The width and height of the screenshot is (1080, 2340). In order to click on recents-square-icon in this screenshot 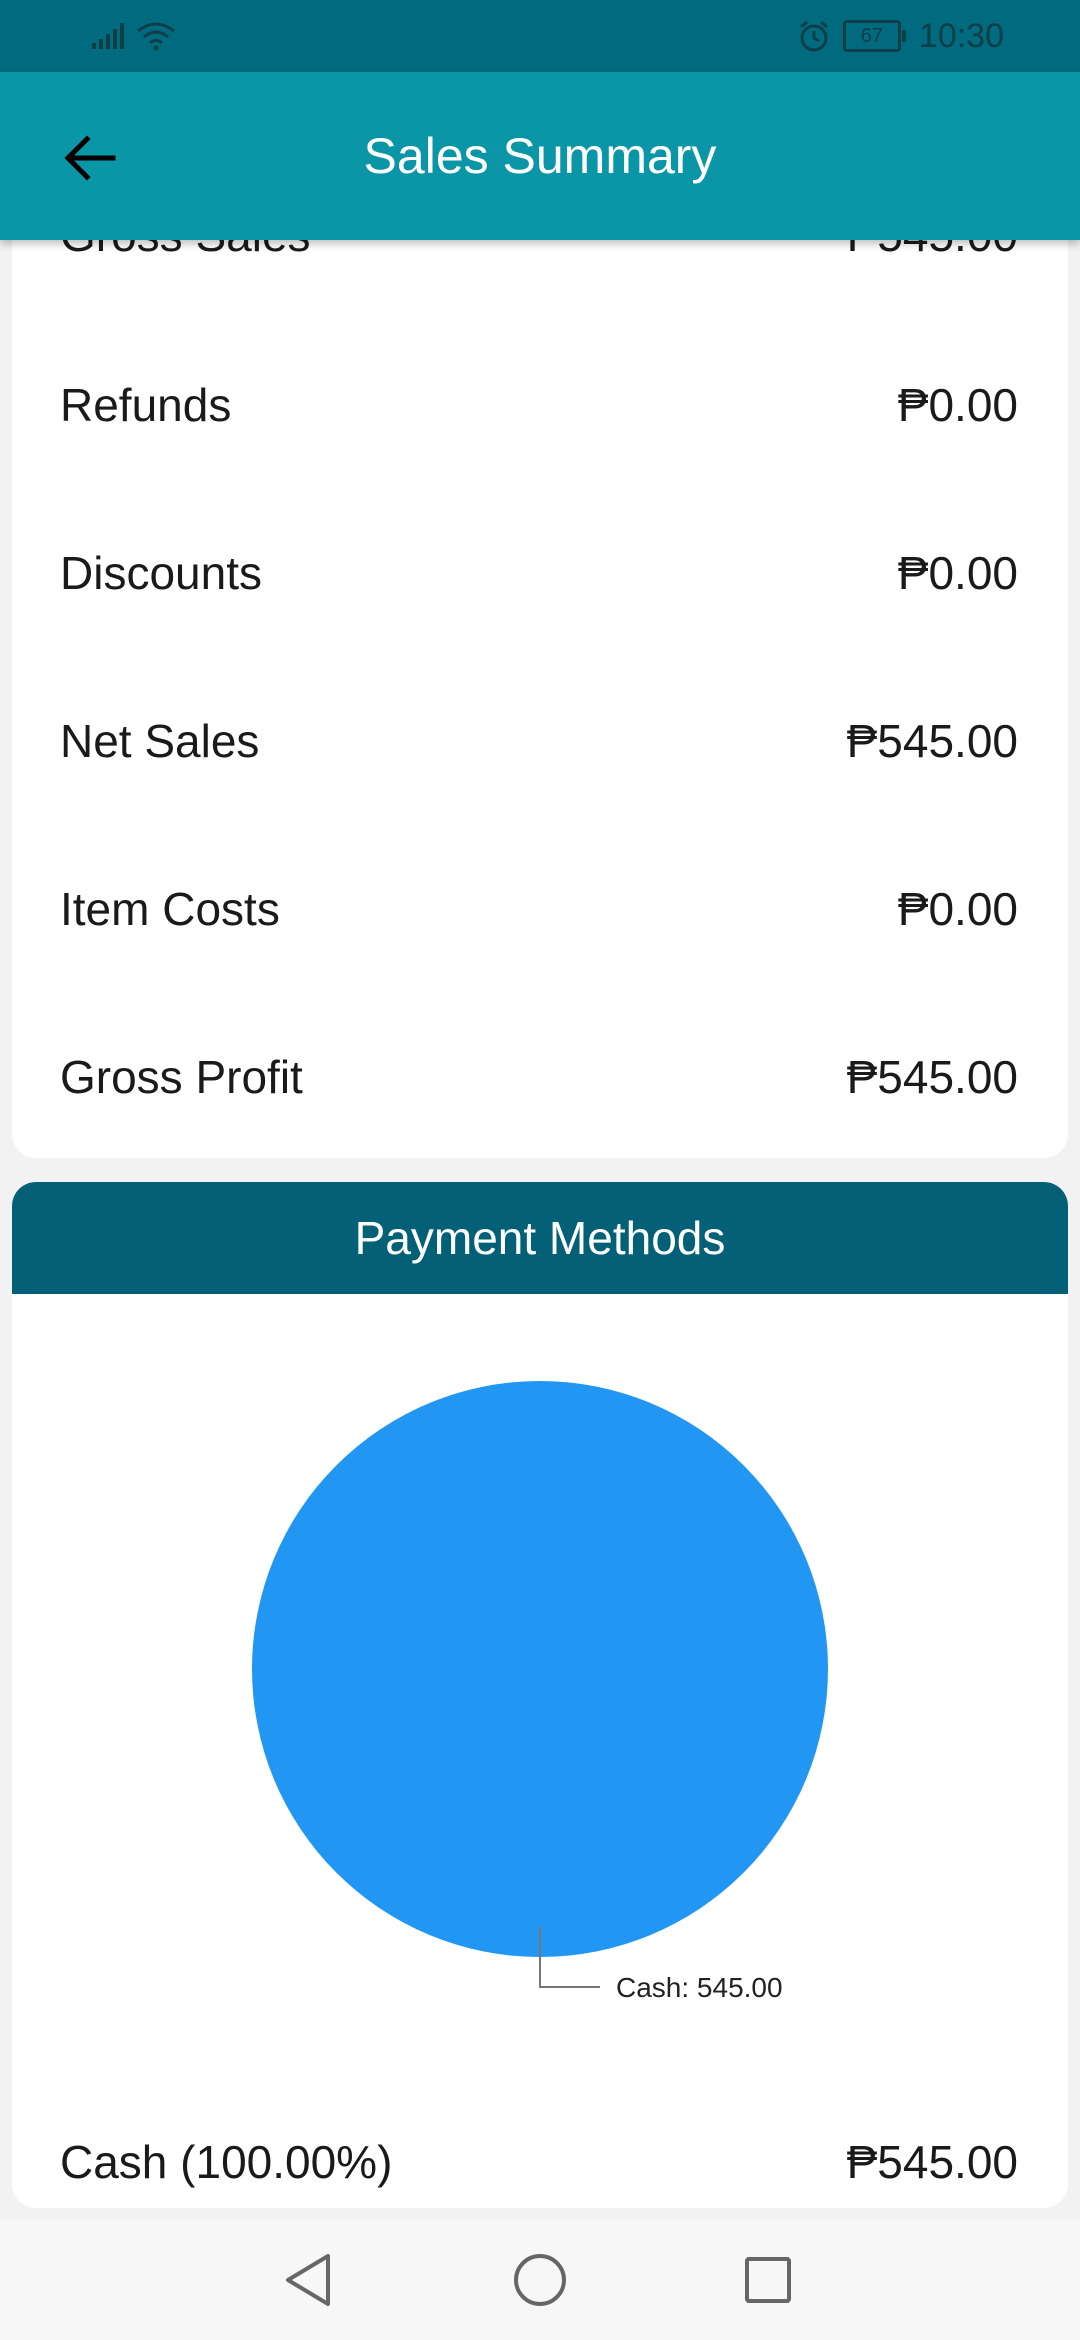, I will do `click(768, 2280)`.